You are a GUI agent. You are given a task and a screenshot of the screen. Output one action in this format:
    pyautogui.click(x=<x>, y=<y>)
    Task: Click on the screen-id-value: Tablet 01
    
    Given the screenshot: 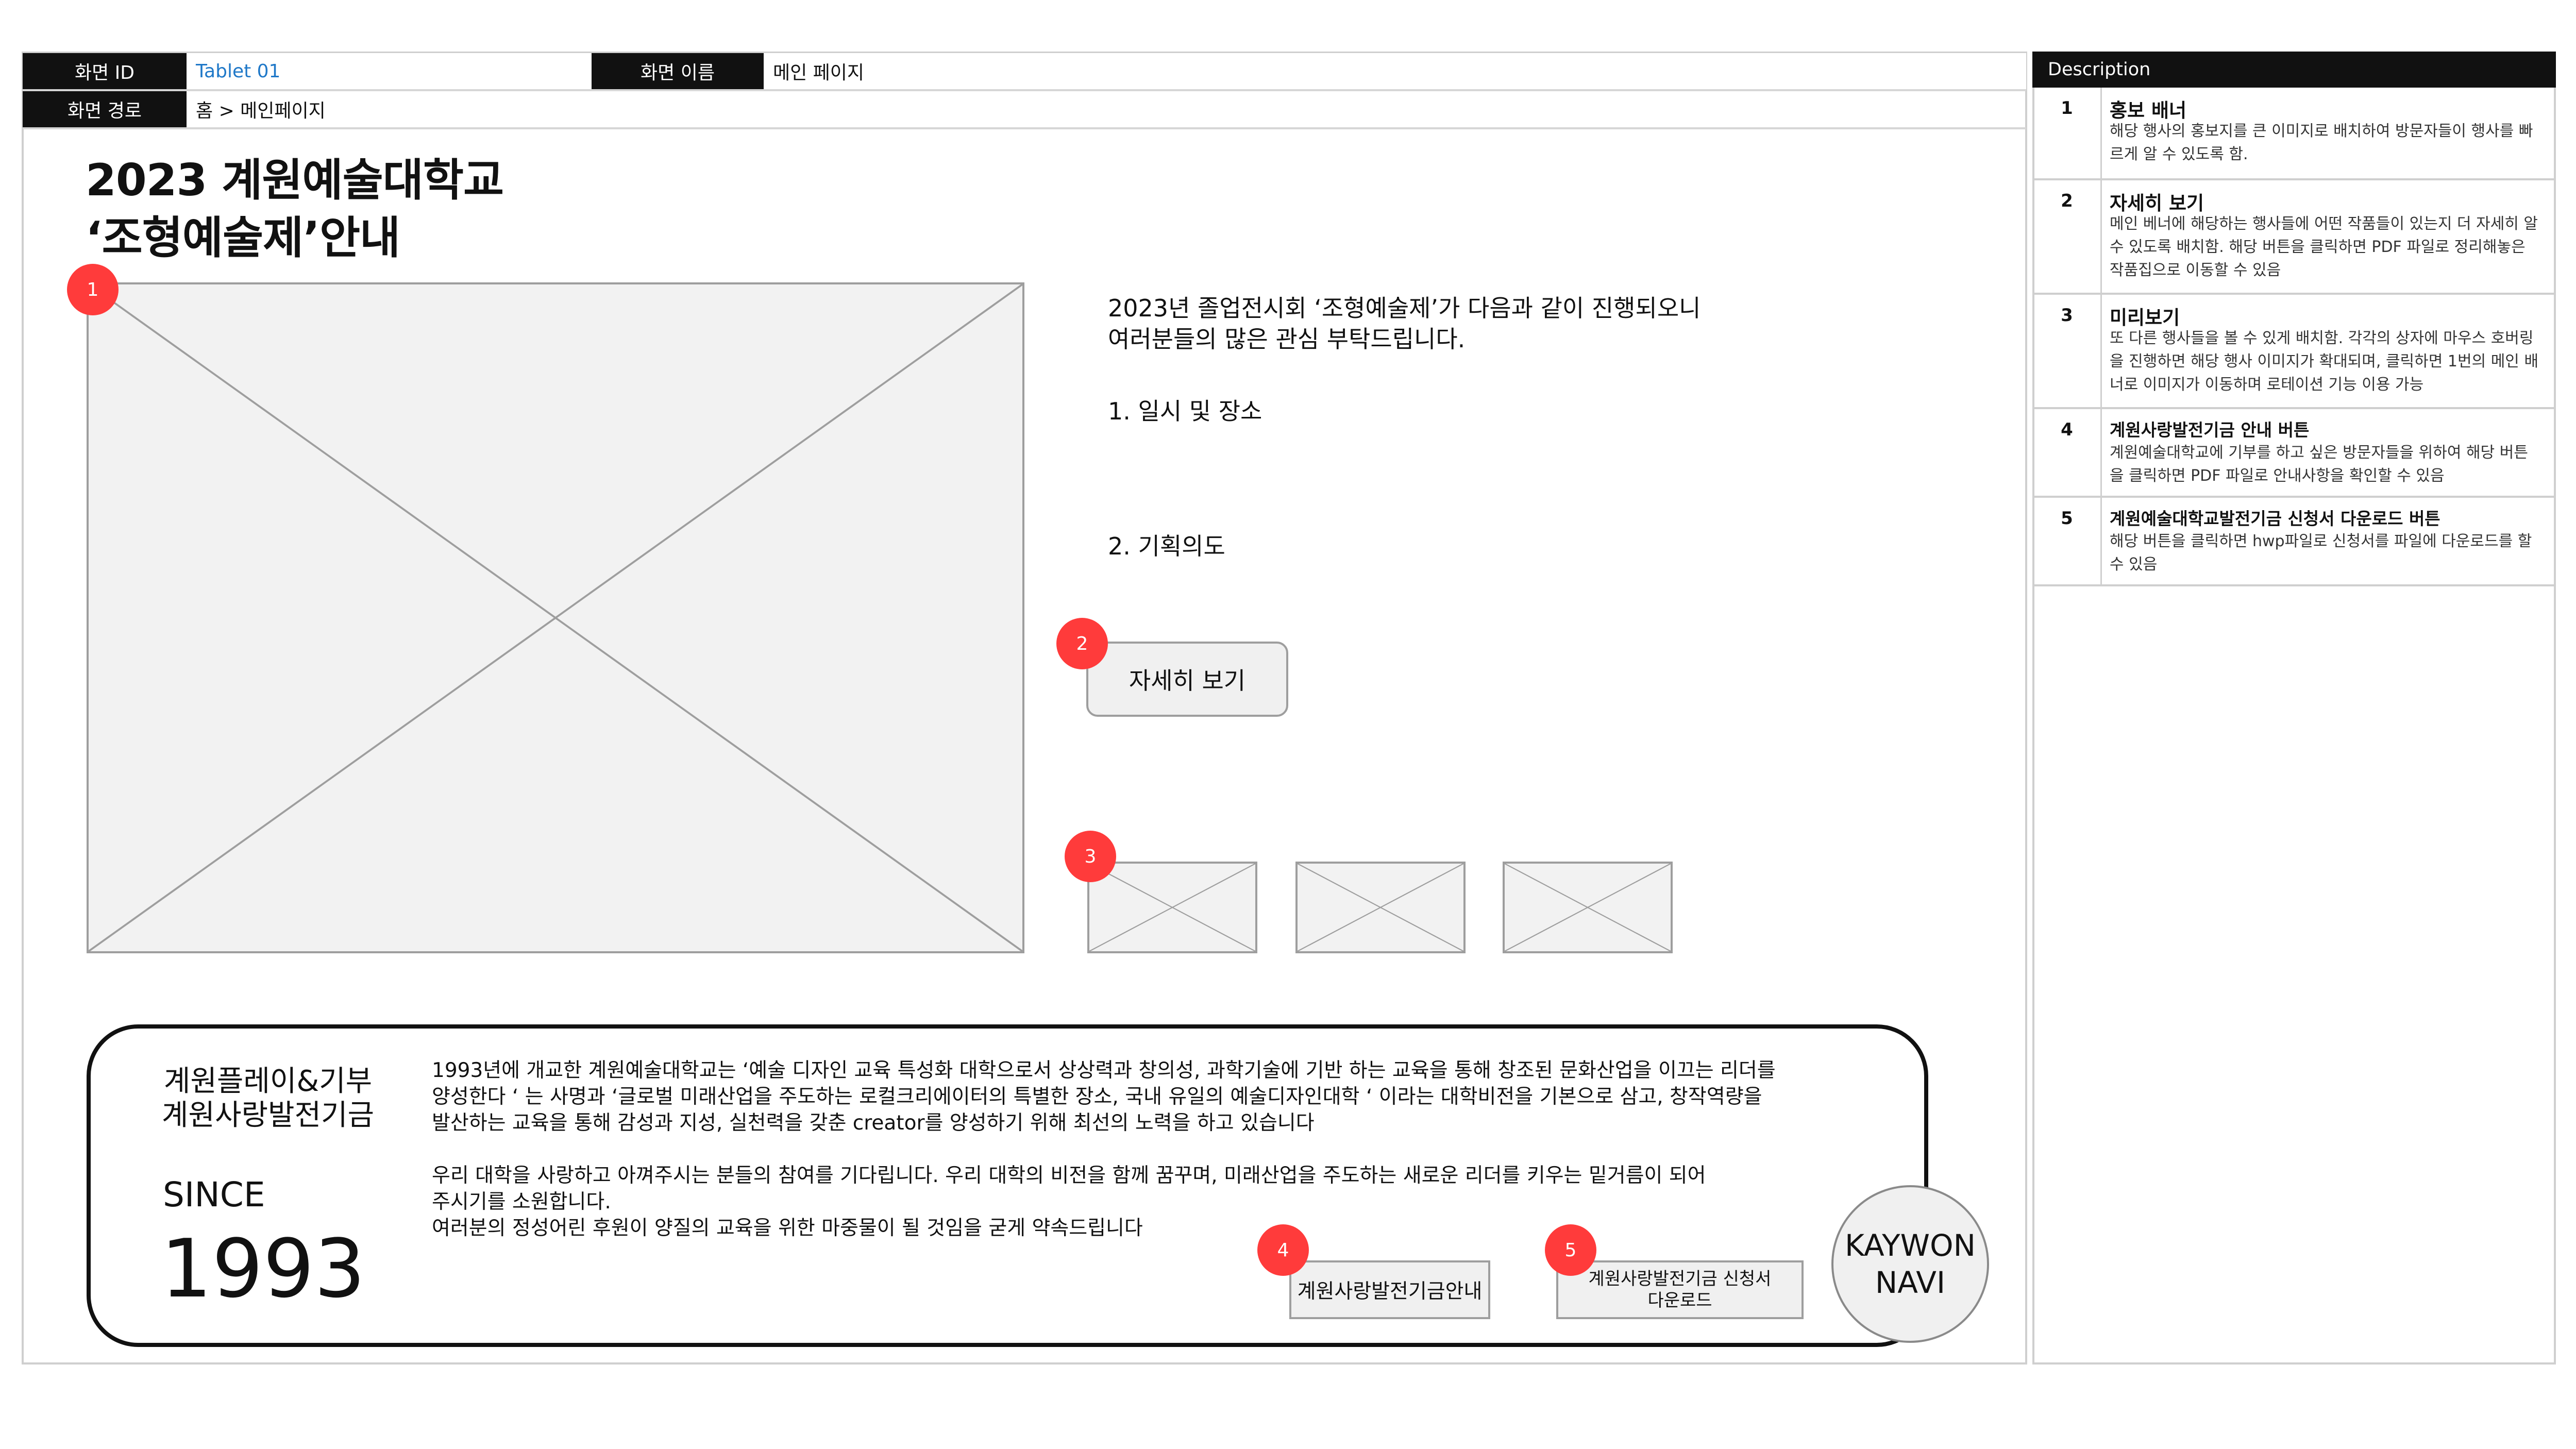 What is the action you would take?
    pyautogui.click(x=389, y=71)
    